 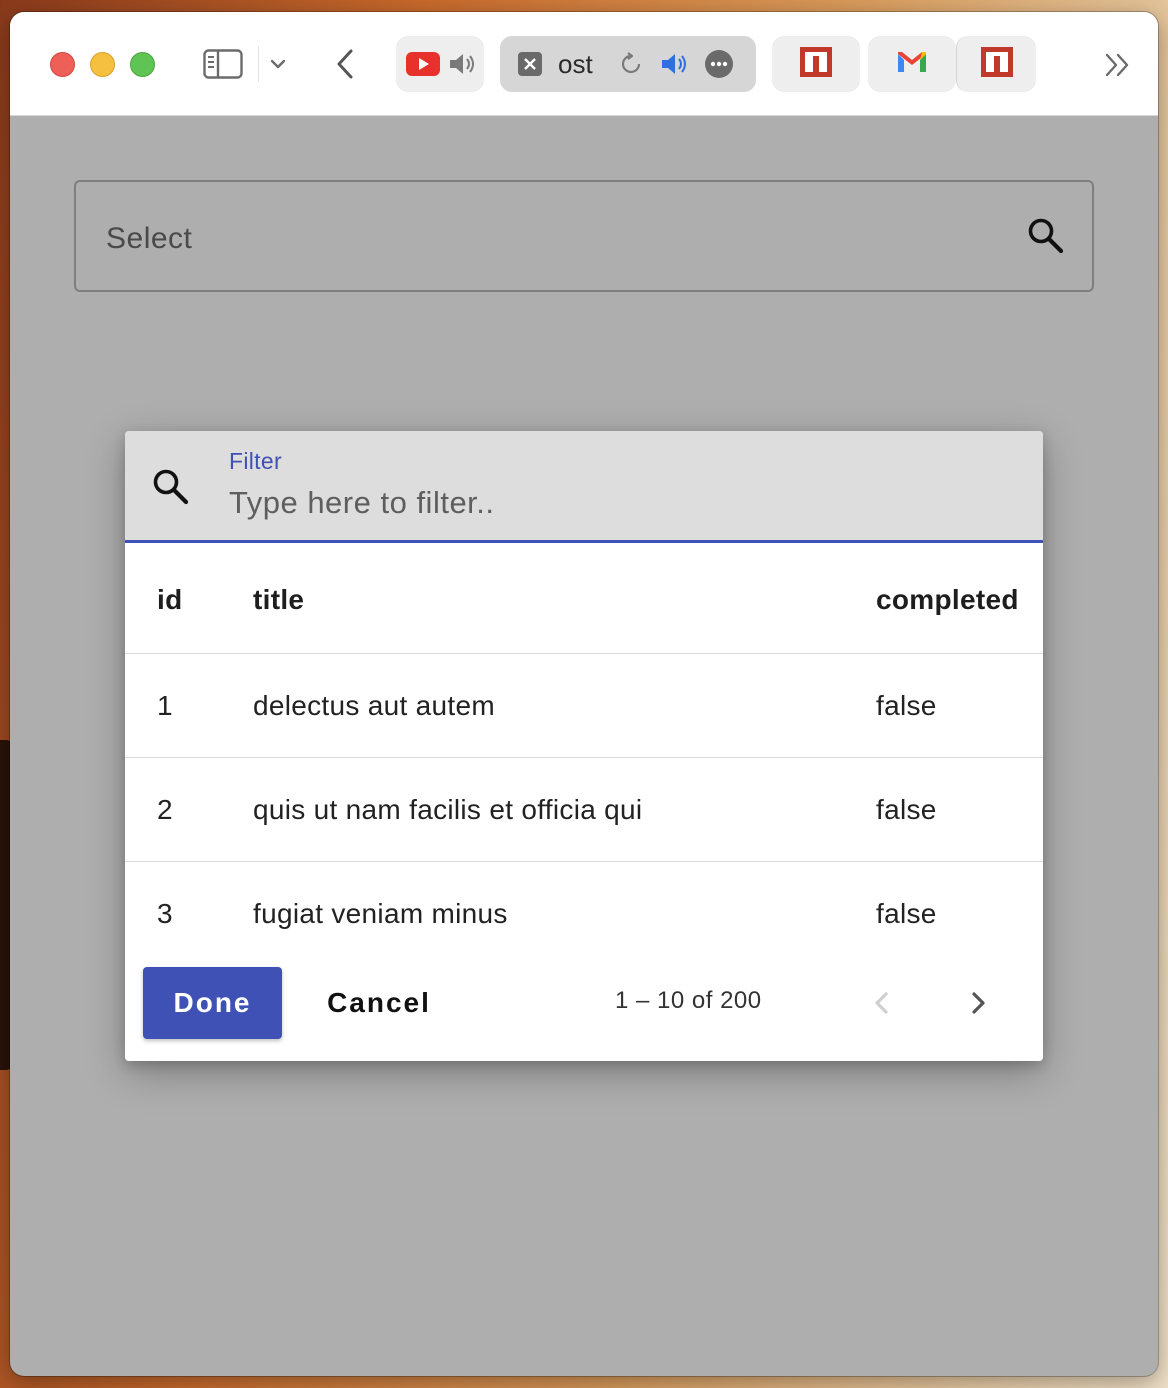 I want to click on cell-title: delectus aut autem, so click(x=374, y=705).